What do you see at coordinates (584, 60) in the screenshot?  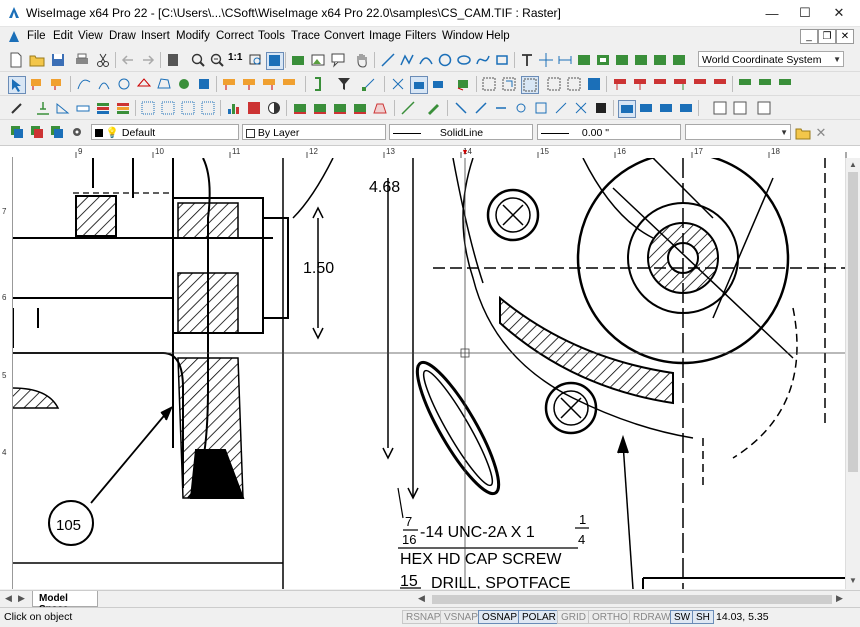 I see `hatch-icon` at bounding box center [584, 60].